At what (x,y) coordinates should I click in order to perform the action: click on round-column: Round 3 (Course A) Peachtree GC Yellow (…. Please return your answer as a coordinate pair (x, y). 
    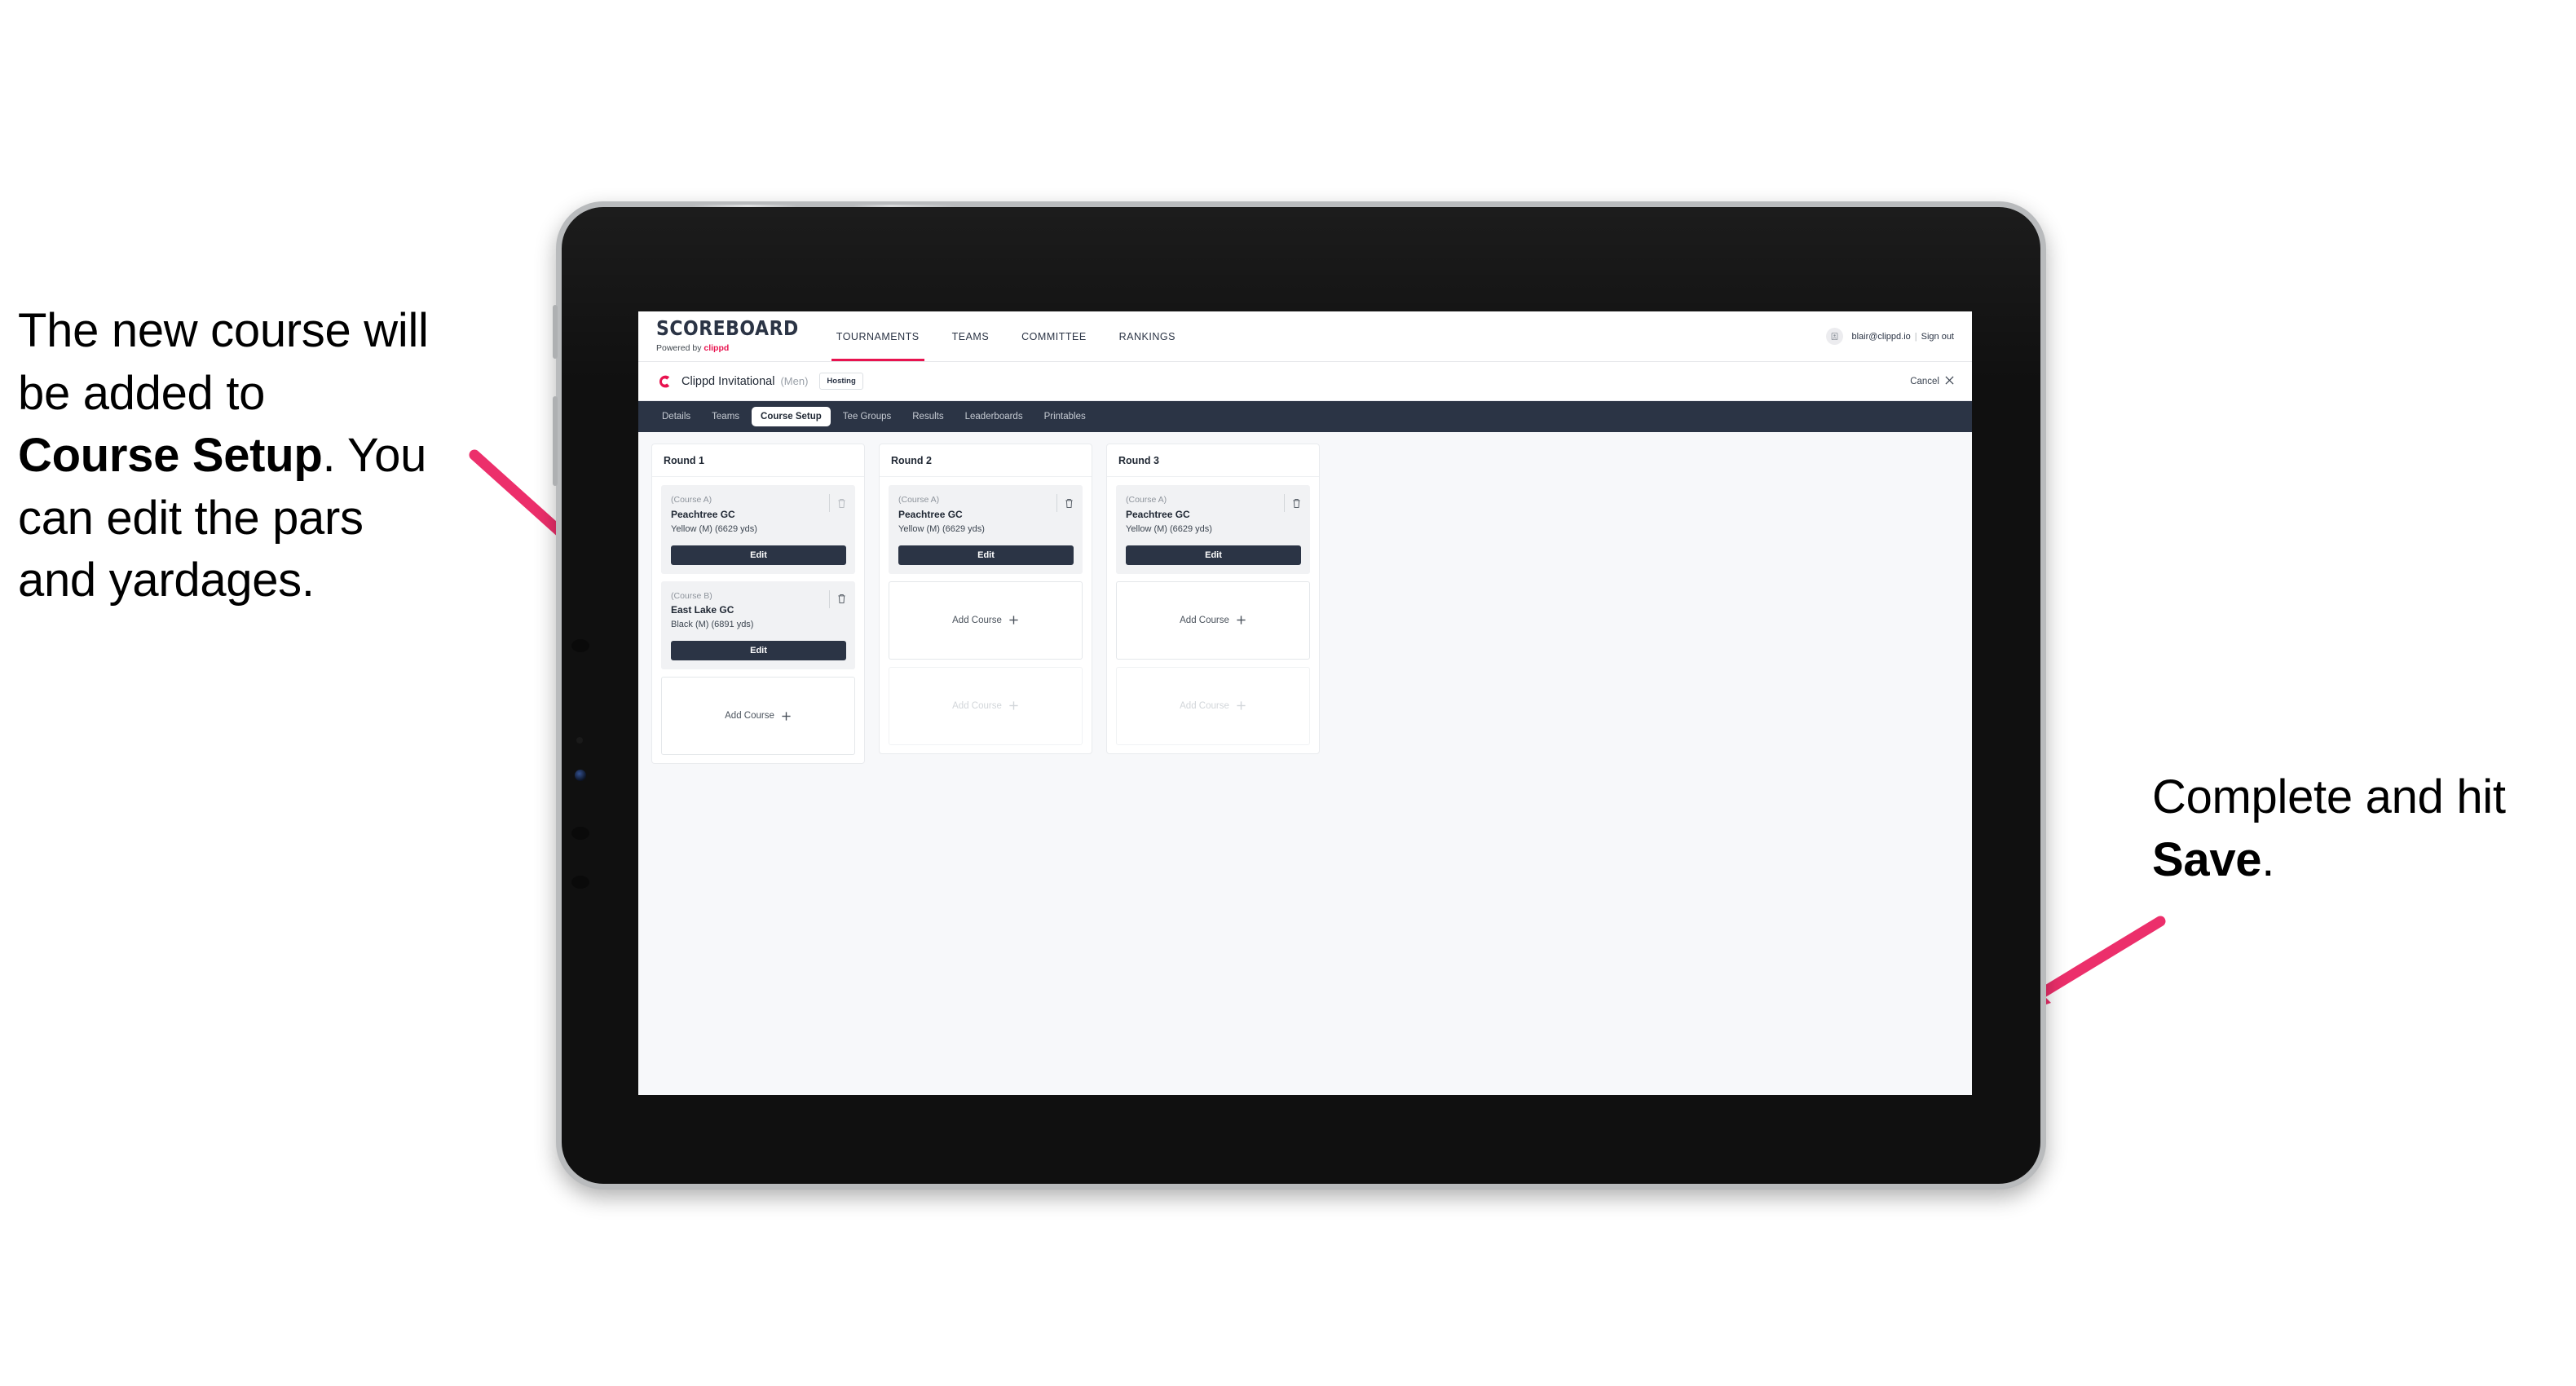
    Looking at the image, I should click on (1213, 599).